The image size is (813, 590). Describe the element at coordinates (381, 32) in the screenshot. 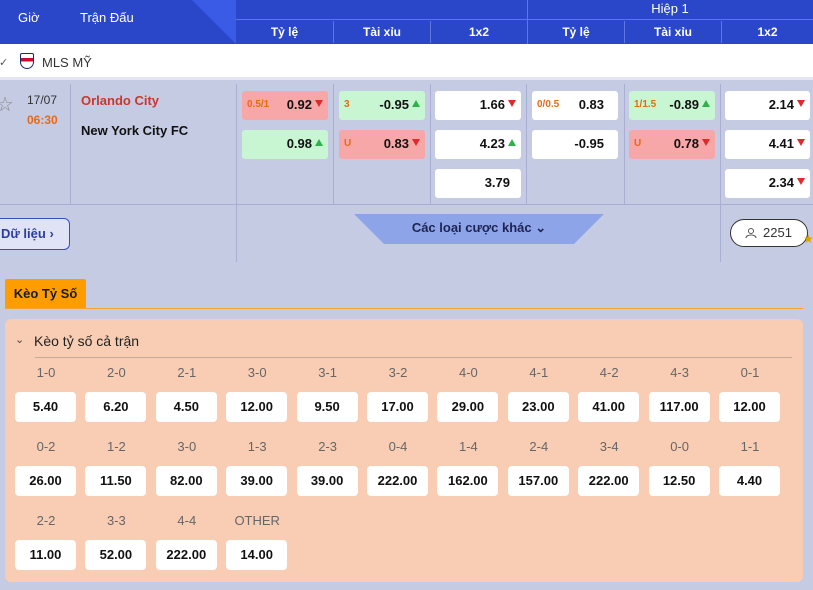

I see `sub-header-overunder: Tài xỉu` at that location.